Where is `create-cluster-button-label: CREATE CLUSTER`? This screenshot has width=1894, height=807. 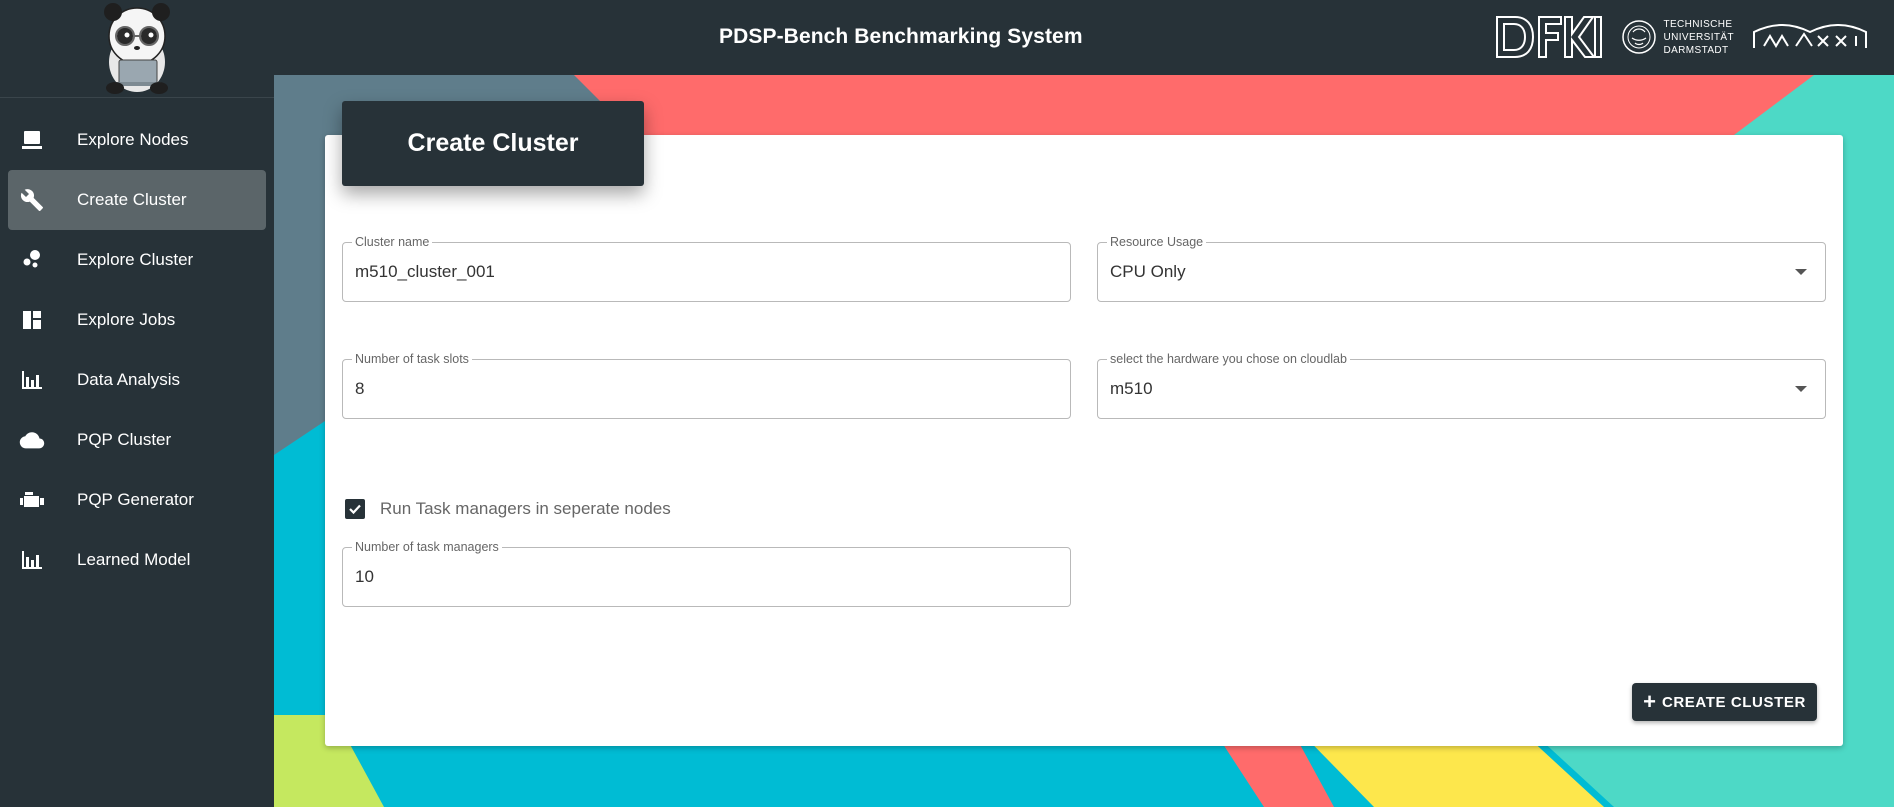 create-cluster-button-label: CREATE CLUSTER is located at coordinates (1733, 702).